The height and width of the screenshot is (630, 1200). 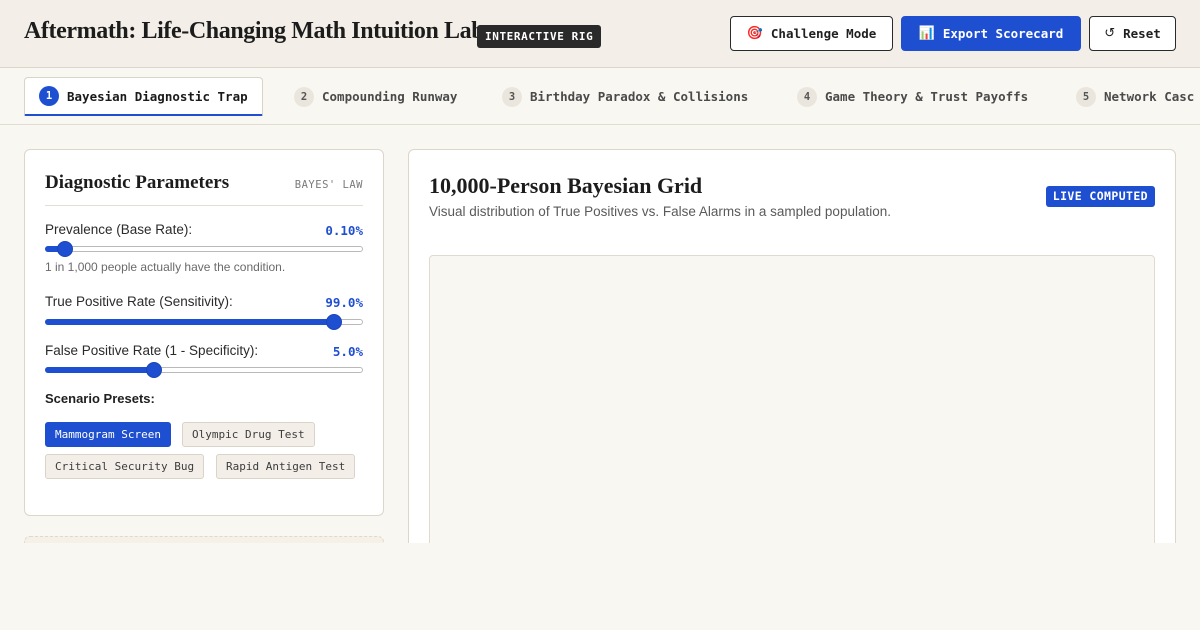 What do you see at coordinates (1149, 96) in the screenshot?
I see `tab-label: Network Casc` at bounding box center [1149, 96].